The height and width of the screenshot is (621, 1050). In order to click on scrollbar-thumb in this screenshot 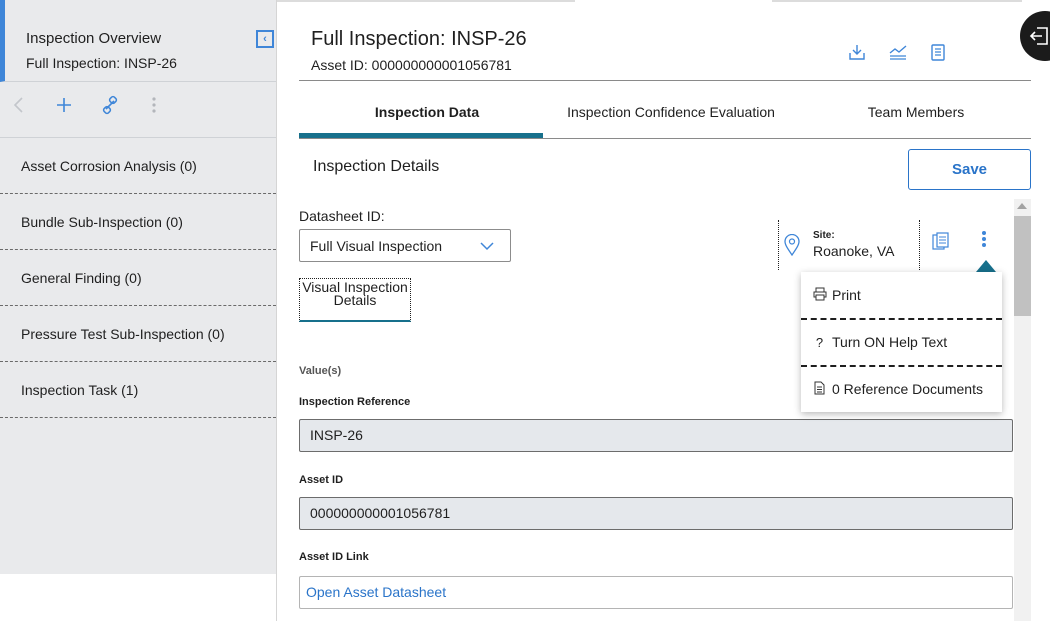, I will do `click(1022, 266)`.